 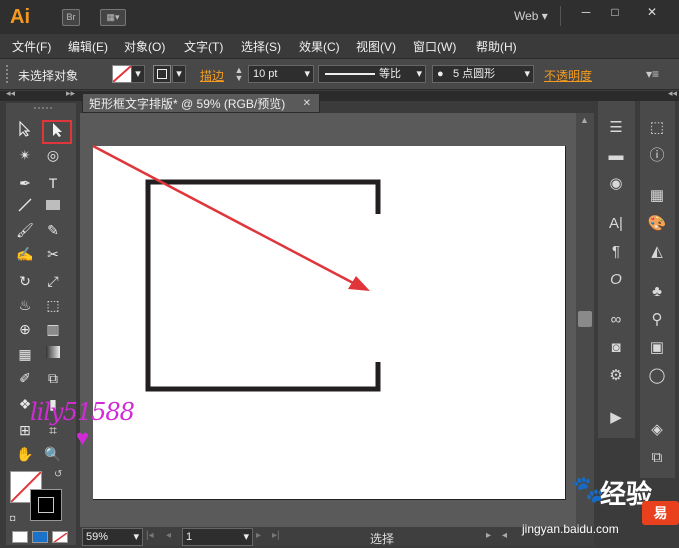 What do you see at coordinates (263, 285) in the screenshot?
I see `open-rectangle-frame` at bounding box center [263, 285].